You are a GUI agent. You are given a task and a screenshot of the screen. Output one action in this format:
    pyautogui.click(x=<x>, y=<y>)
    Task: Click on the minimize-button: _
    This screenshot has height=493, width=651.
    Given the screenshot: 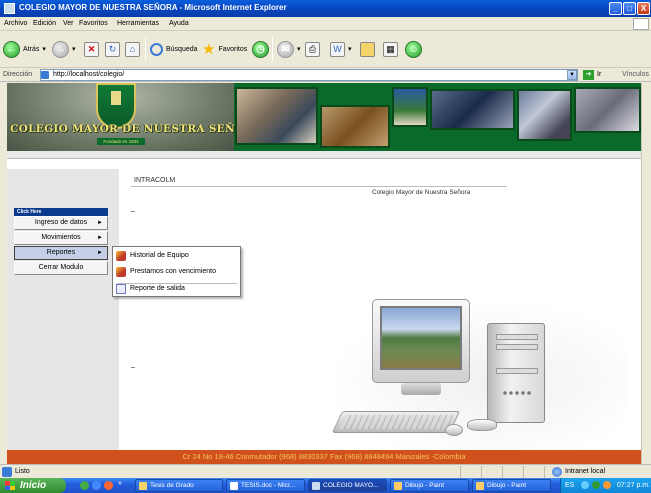 What is the action you would take?
    pyautogui.click(x=615, y=8)
    